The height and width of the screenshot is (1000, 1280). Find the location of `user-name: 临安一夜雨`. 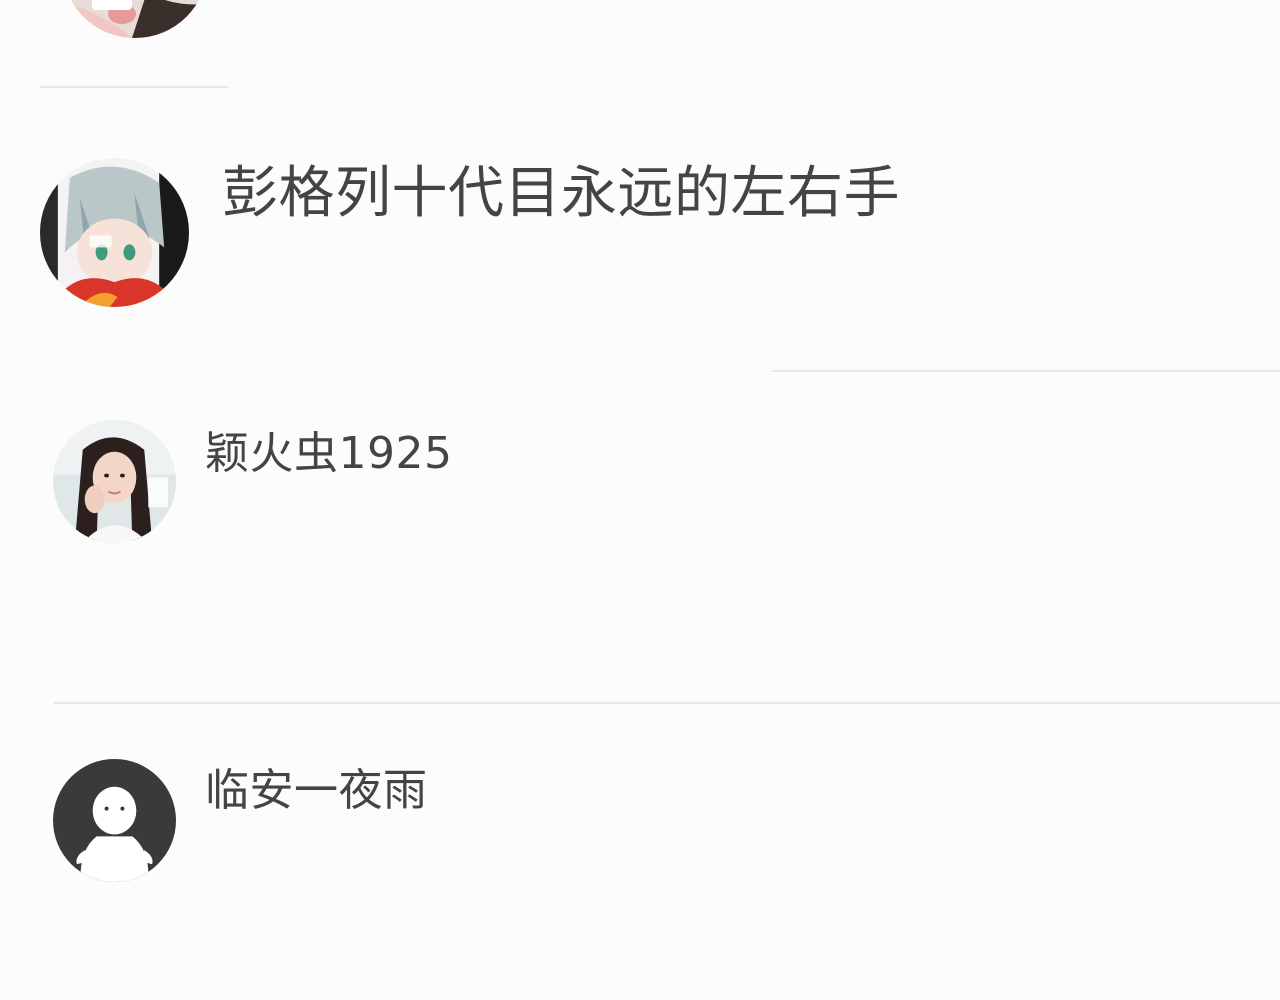

user-name: 临安一夜雨 is located at coordinates (316, 791).